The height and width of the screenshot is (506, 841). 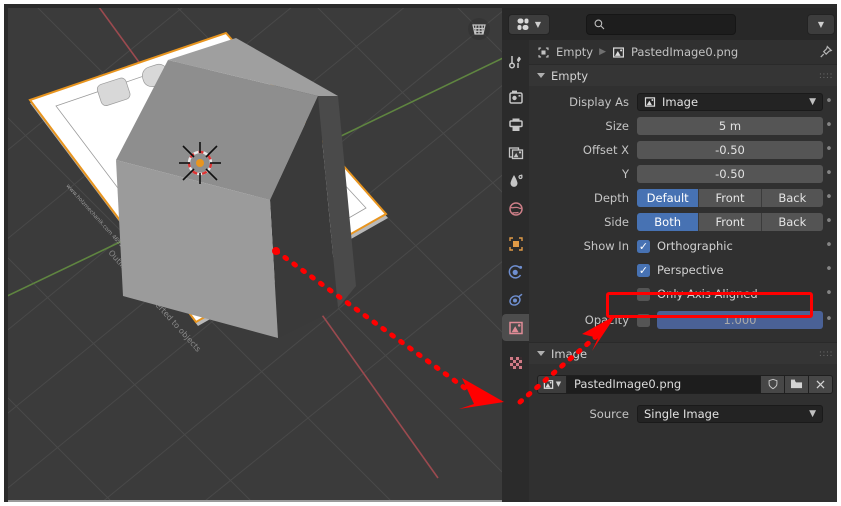 What do you see at coordinates (569, 353) in the screenshot?
I see `panel-title-image: Image` at bounding box center [569, 353].